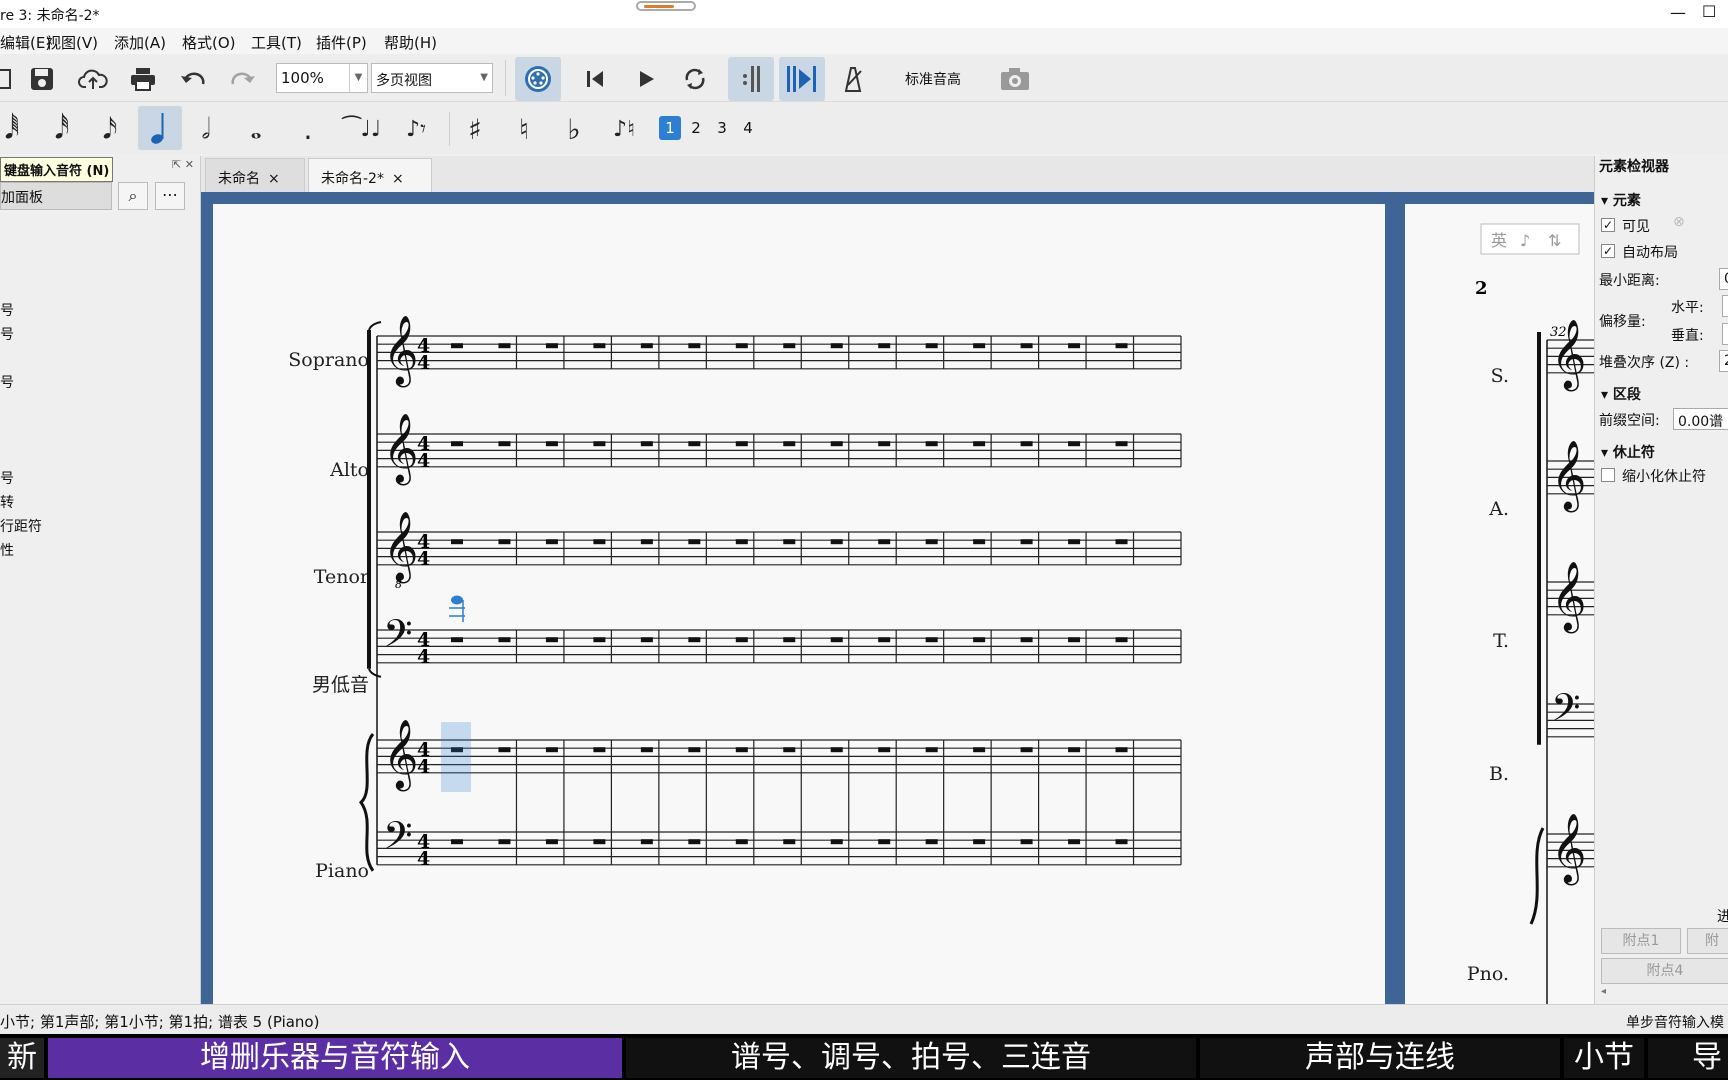  Describe the element at coordinates (256, 129) in the screenshot. I see `duration-whole-icon: 𝅝` at that location.